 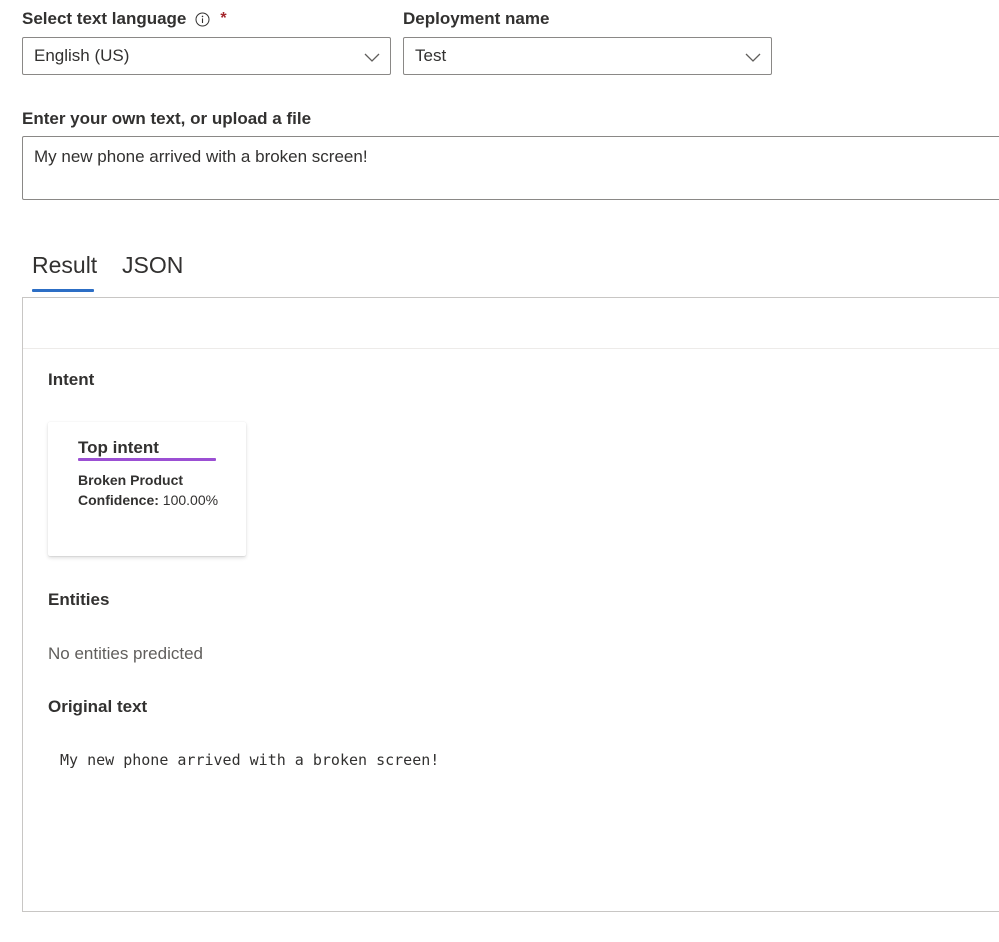 I want to click on deployment-dropdown: Test, so click(x=587, y=56).